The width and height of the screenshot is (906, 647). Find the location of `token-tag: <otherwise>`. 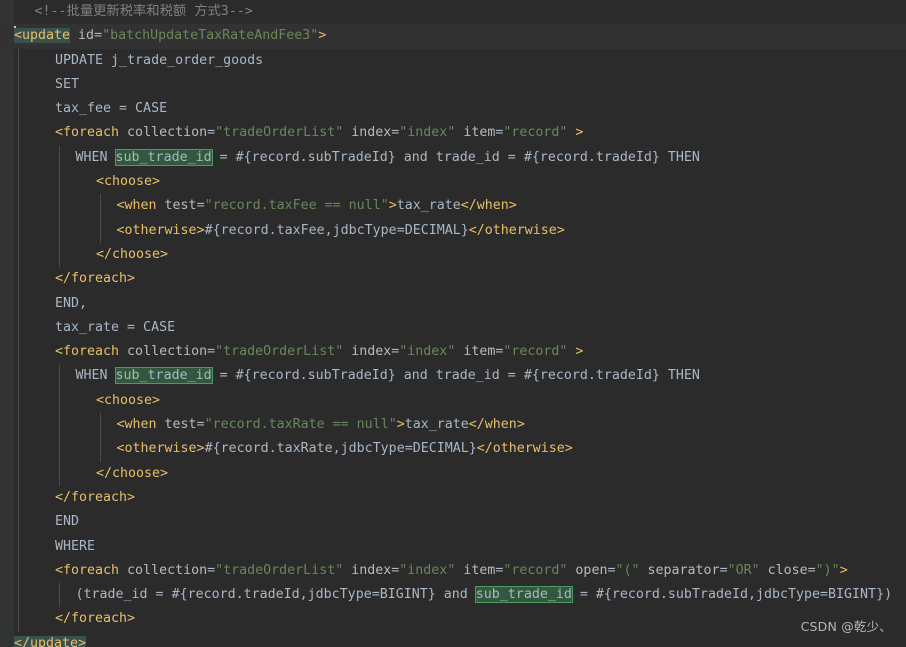

token-tag: <otherwise> is located at coordinates (160, 230).